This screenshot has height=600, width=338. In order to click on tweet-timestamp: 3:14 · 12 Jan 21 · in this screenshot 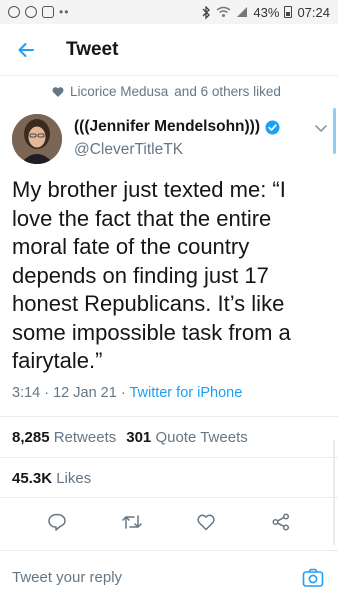, I will do `click(71, 393)`.